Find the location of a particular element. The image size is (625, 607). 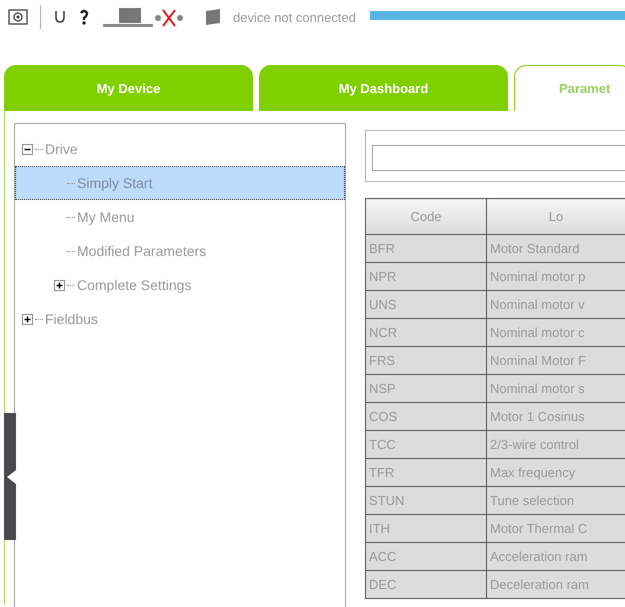

collapse-handle is located at coordinates (10, 476).